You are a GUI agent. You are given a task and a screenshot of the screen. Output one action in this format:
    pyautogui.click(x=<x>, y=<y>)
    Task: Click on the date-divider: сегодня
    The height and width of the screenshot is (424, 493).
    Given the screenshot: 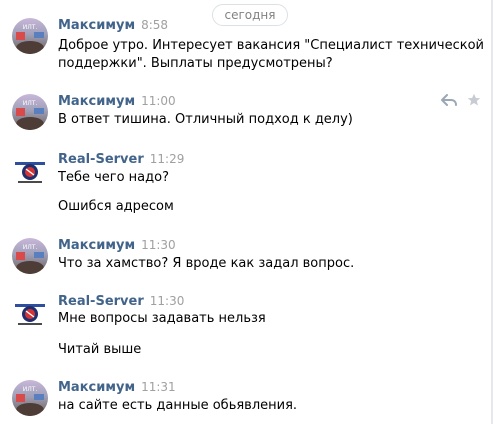 What is the action you would take?
    pyautogui.click(x=250, y=15)
    